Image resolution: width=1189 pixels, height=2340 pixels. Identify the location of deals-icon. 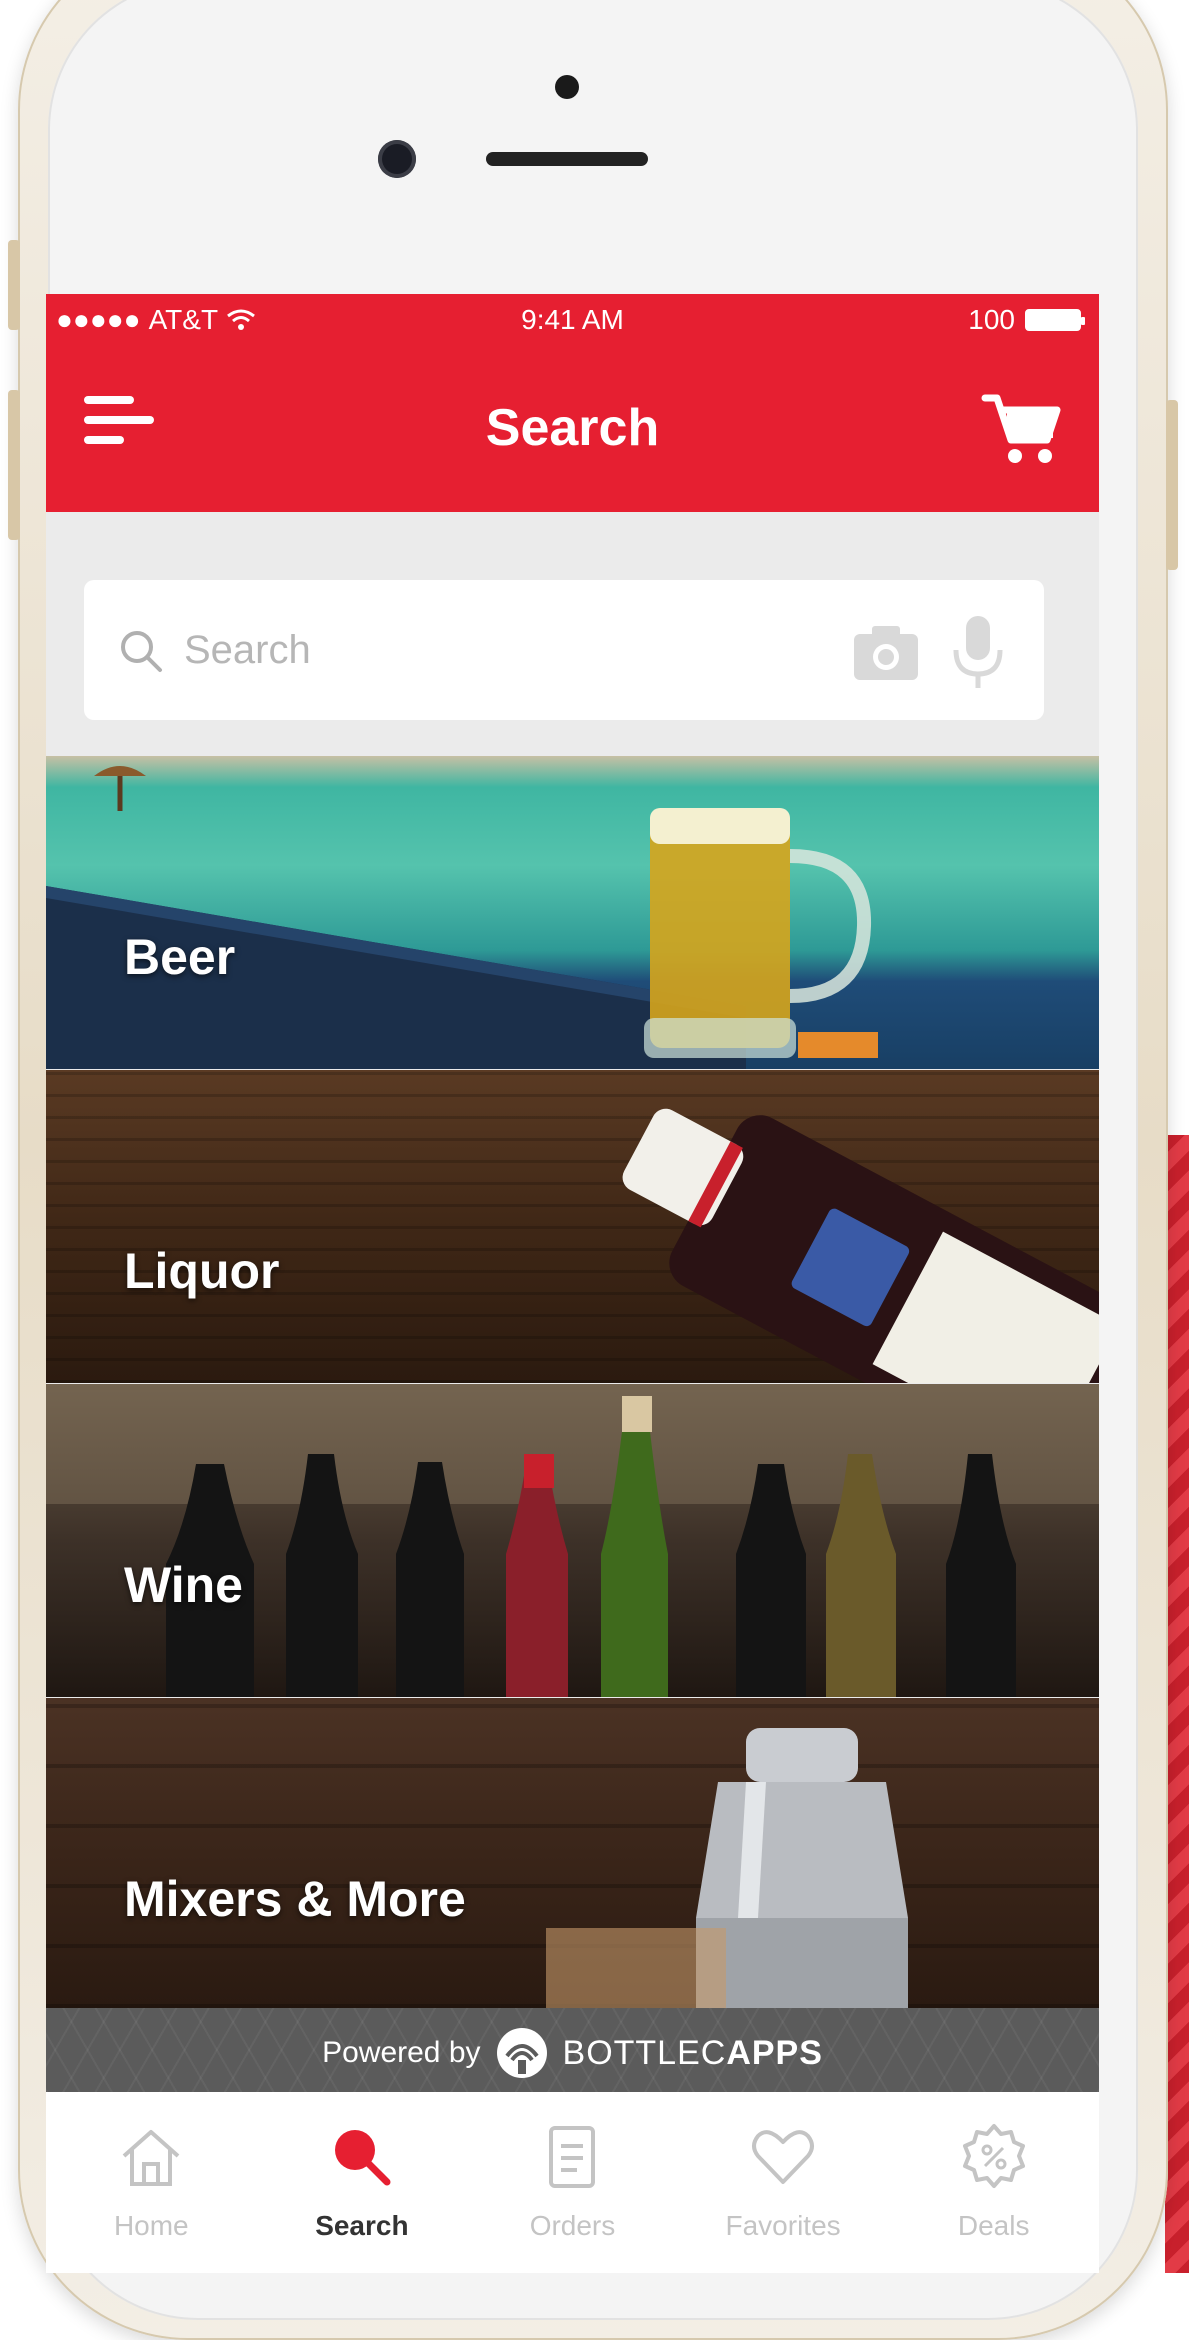
(993, 2156).